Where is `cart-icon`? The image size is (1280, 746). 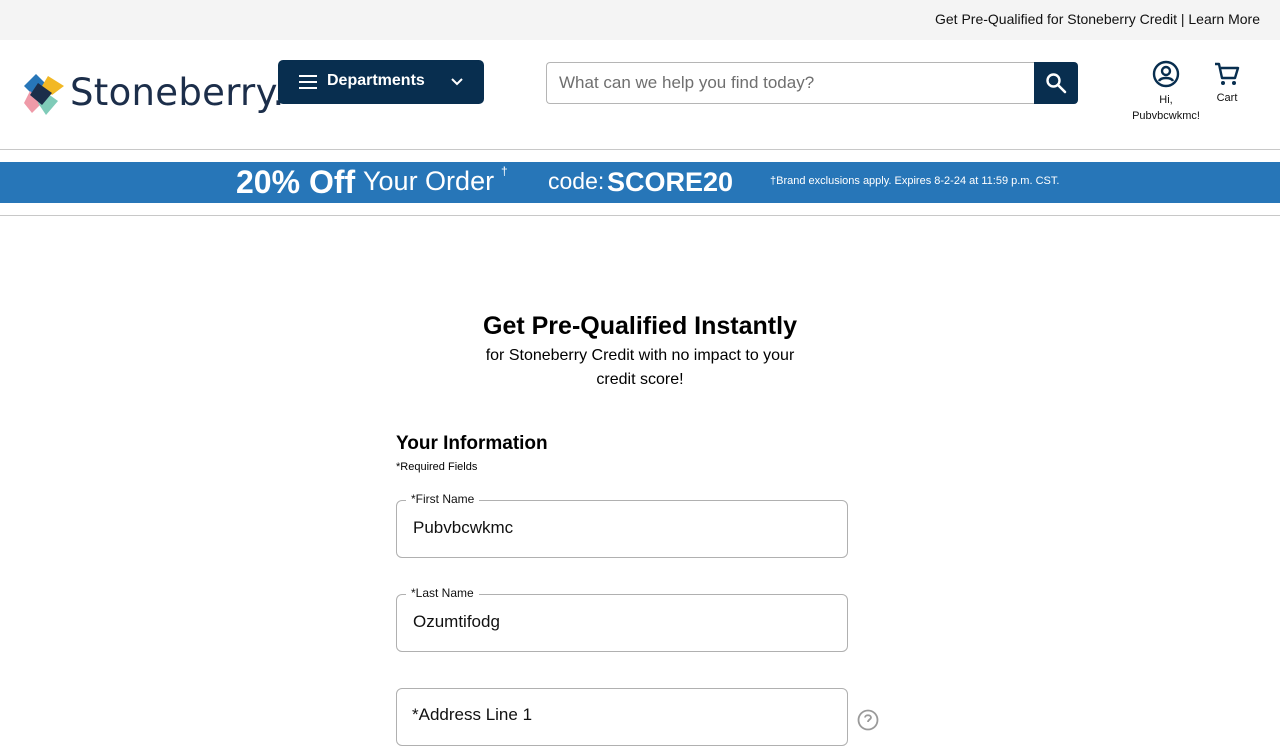
cart-icon is located at coordinates (1227, 73).